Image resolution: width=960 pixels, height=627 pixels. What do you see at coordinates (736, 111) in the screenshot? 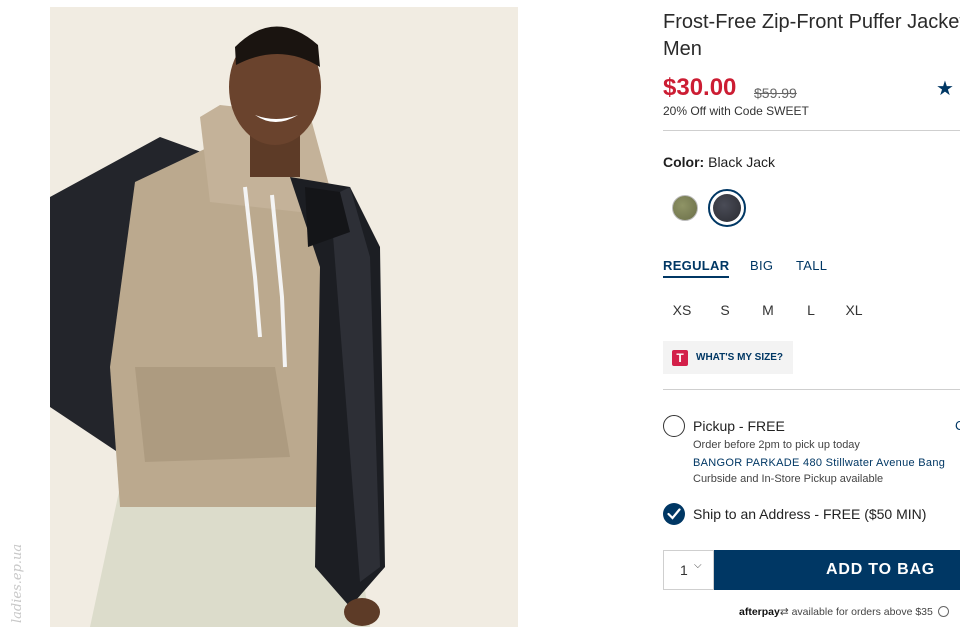
I see `promo-text: 20% Off with Code SWEET` at bounding box center [736, 111].